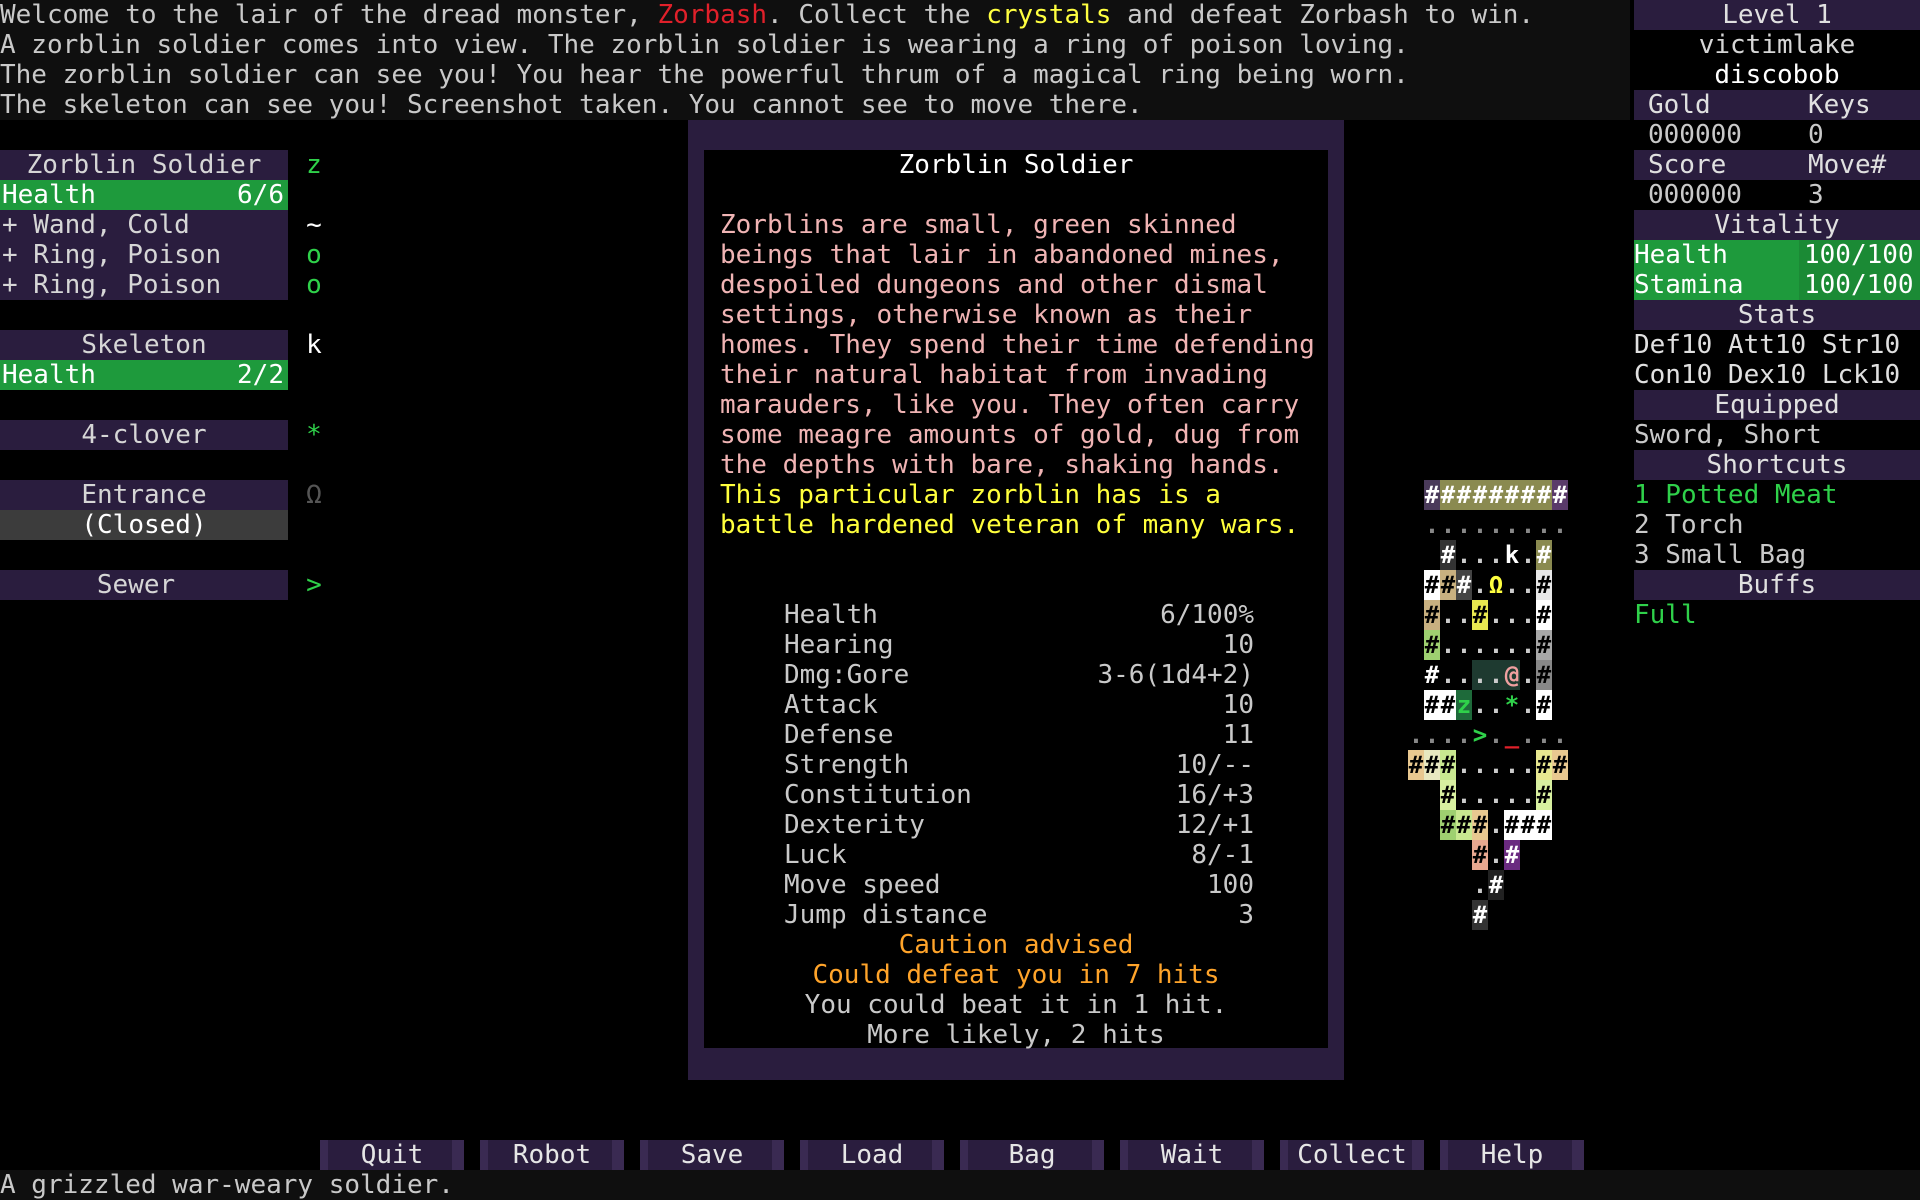 Image resolution: width=1920 pixels, height=1200 pixels. Describe the element at coordinates (1032, 1155) in the screenshot. I see `bag-button: Bag` at that location.